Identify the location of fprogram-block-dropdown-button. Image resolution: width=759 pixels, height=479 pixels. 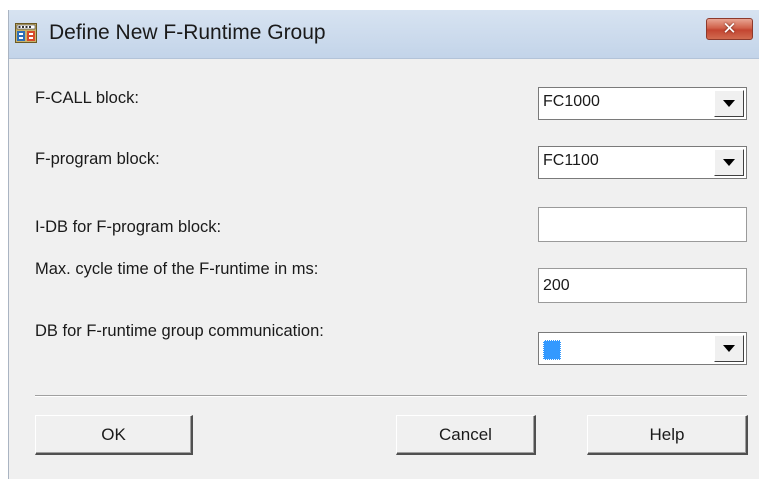
(729, 162).